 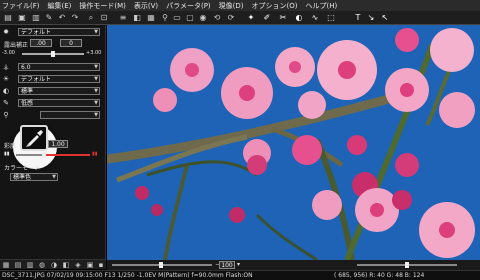 I want to click on menu-help: ヘルプ(H), so click(x=322, y=6).